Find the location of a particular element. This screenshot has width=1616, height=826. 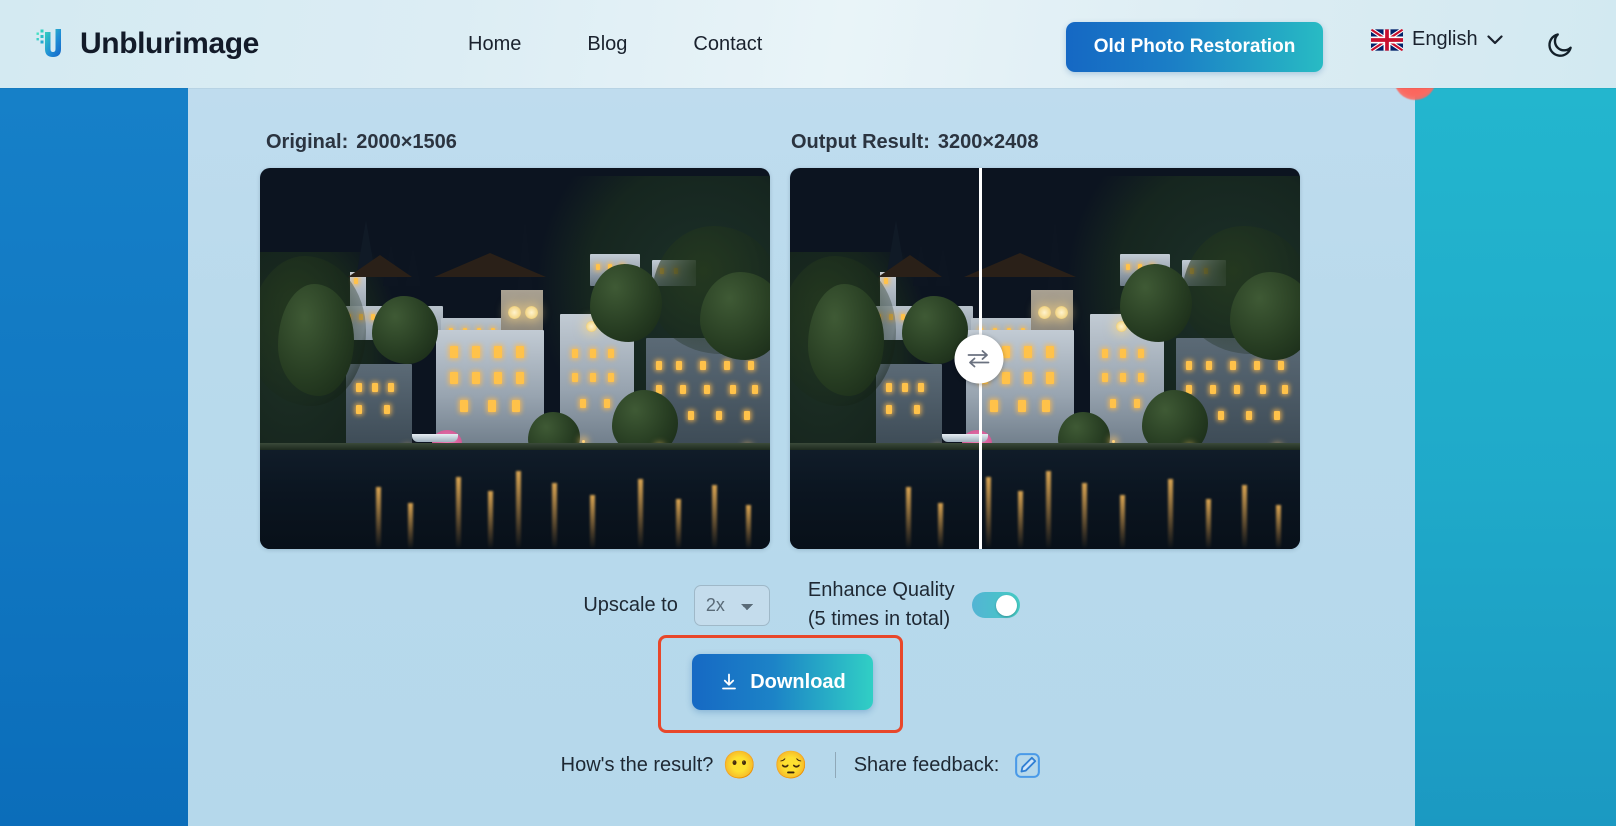

swap-horizontal-icon is located at coordinates (978, 359).